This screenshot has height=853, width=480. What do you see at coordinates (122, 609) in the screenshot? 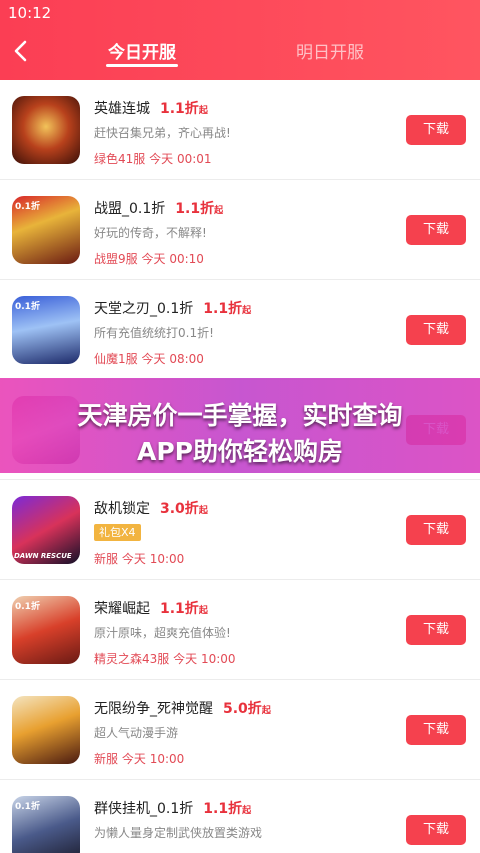
I see `game-name: 荣耀崛起` at bounding box center [122, 609].